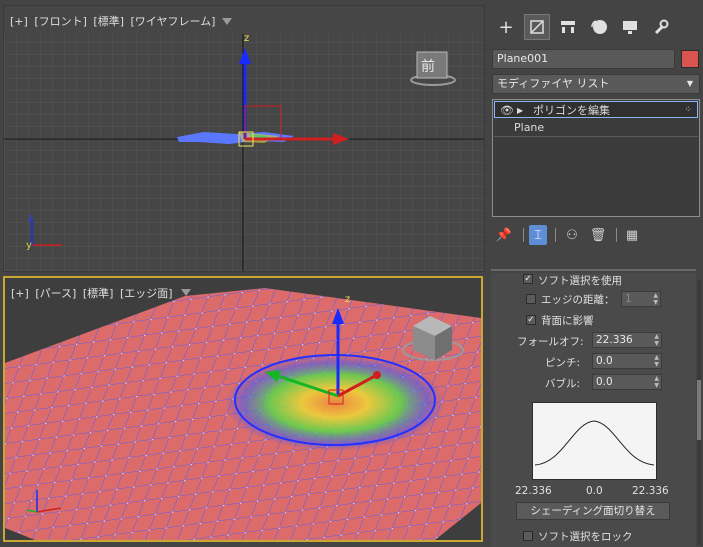 The image size is (703, 547). I want to click on hierarchy-icon, so click(568, 27).